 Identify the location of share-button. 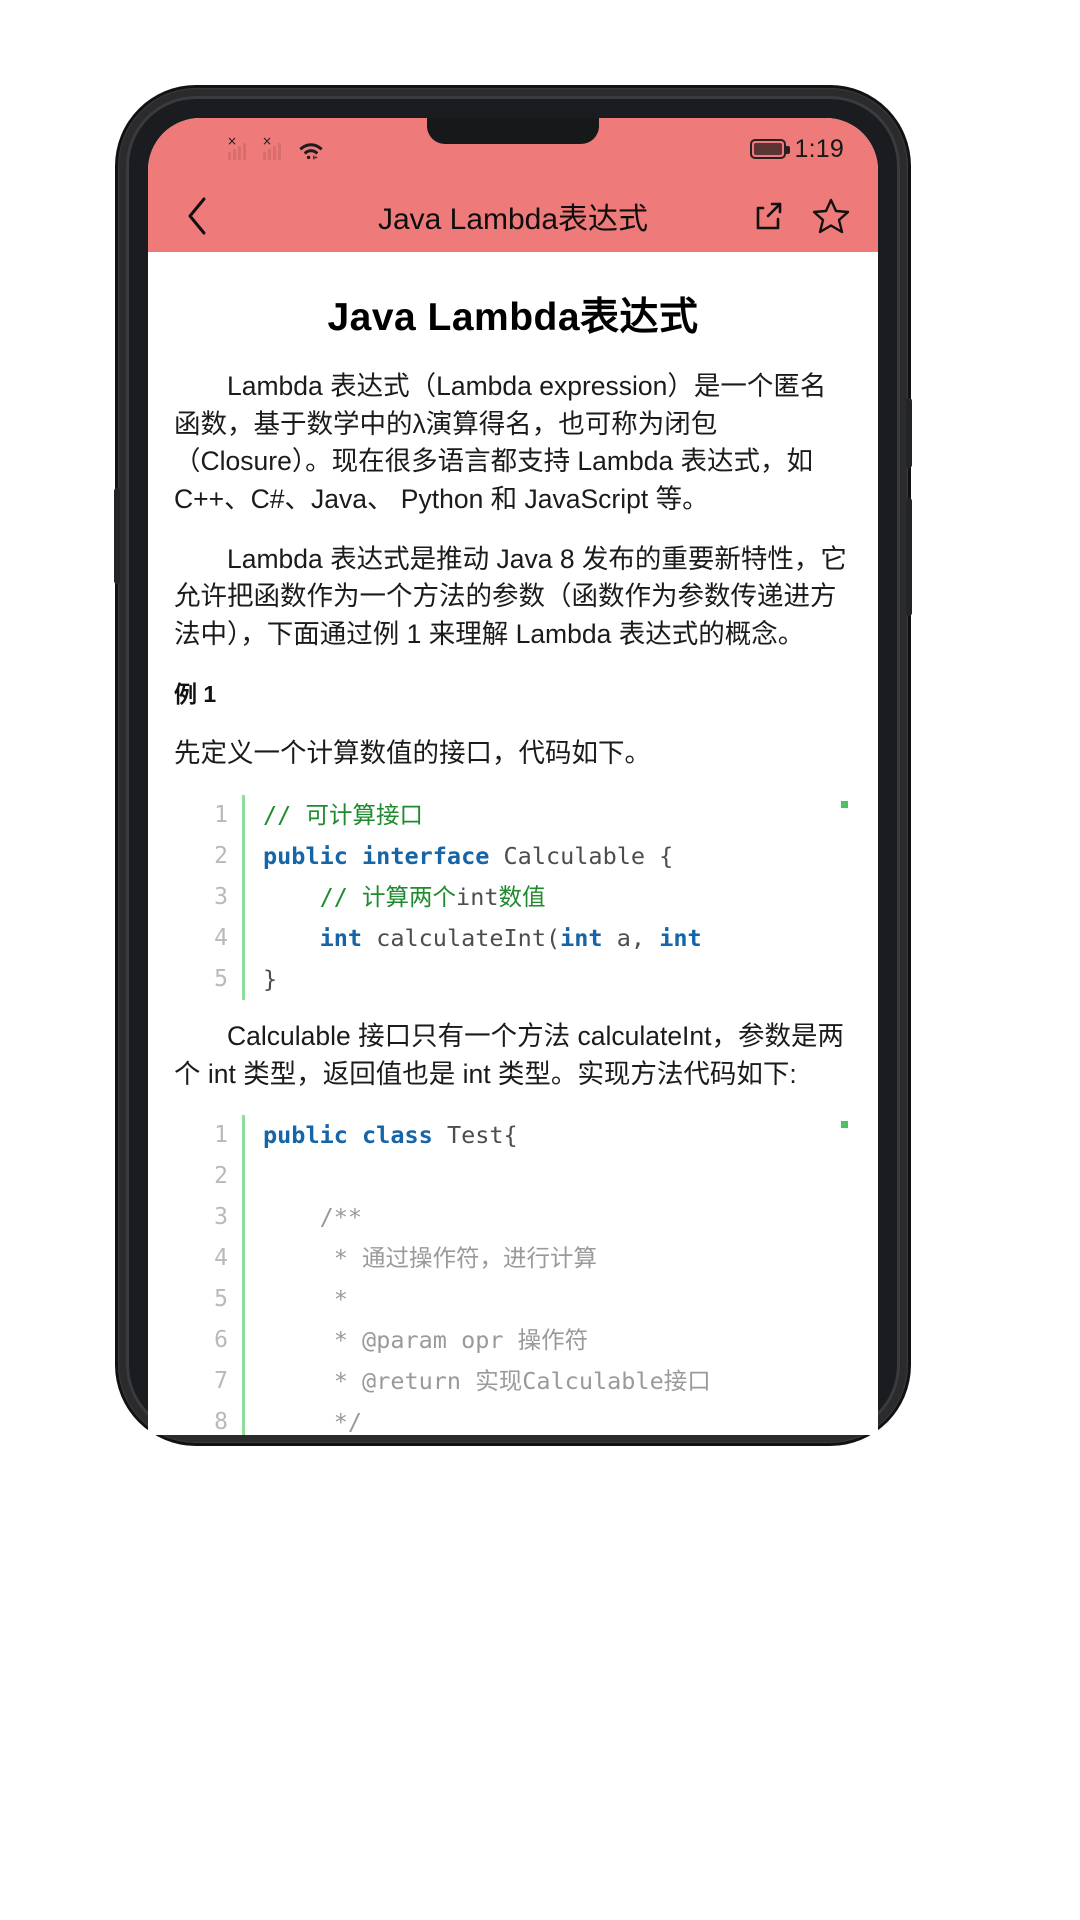
(769, 216).